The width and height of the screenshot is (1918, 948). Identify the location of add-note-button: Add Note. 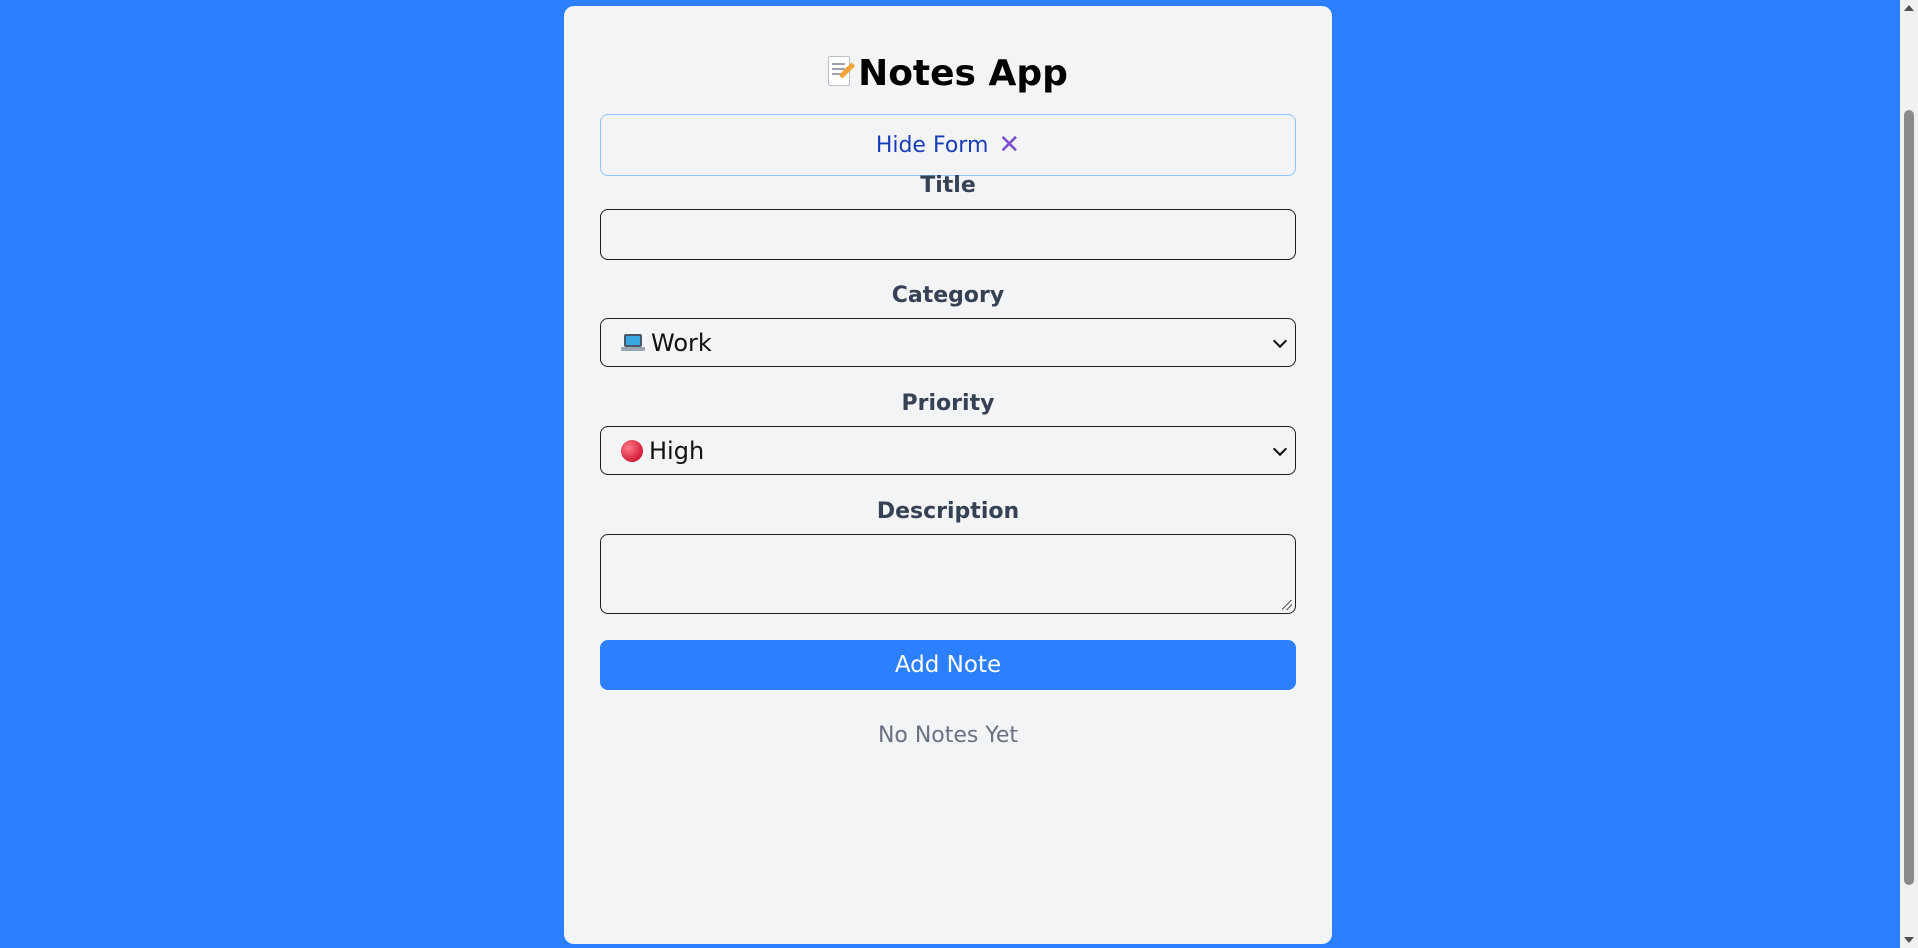
(948, 665).